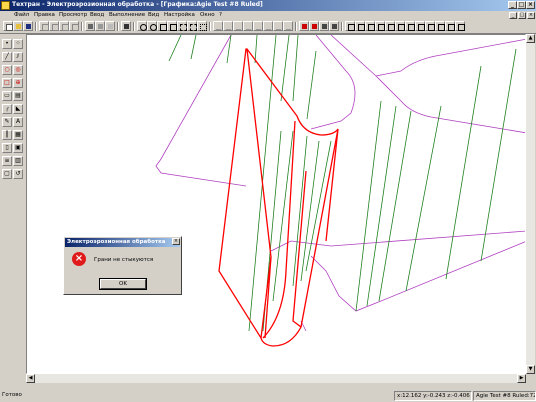  I want to click on zoom-in-icon, so click(142, 26).